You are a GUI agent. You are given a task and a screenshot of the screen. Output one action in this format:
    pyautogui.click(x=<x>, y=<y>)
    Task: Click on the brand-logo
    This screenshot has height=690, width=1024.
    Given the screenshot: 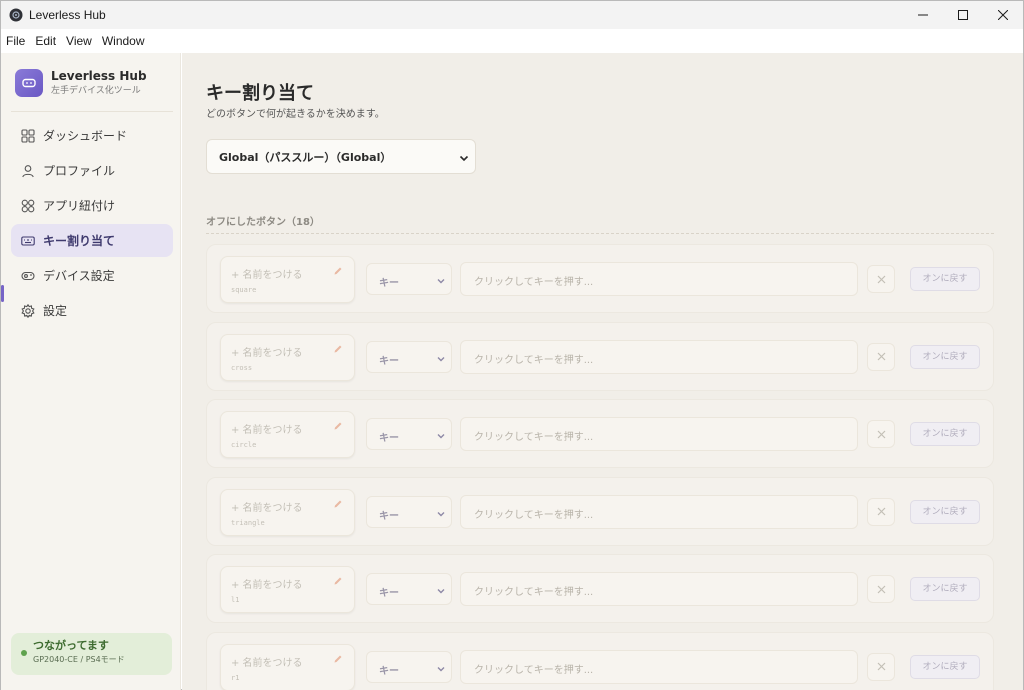 What is the action you would take?
    pyautogui.click(x=29, y=83)
    